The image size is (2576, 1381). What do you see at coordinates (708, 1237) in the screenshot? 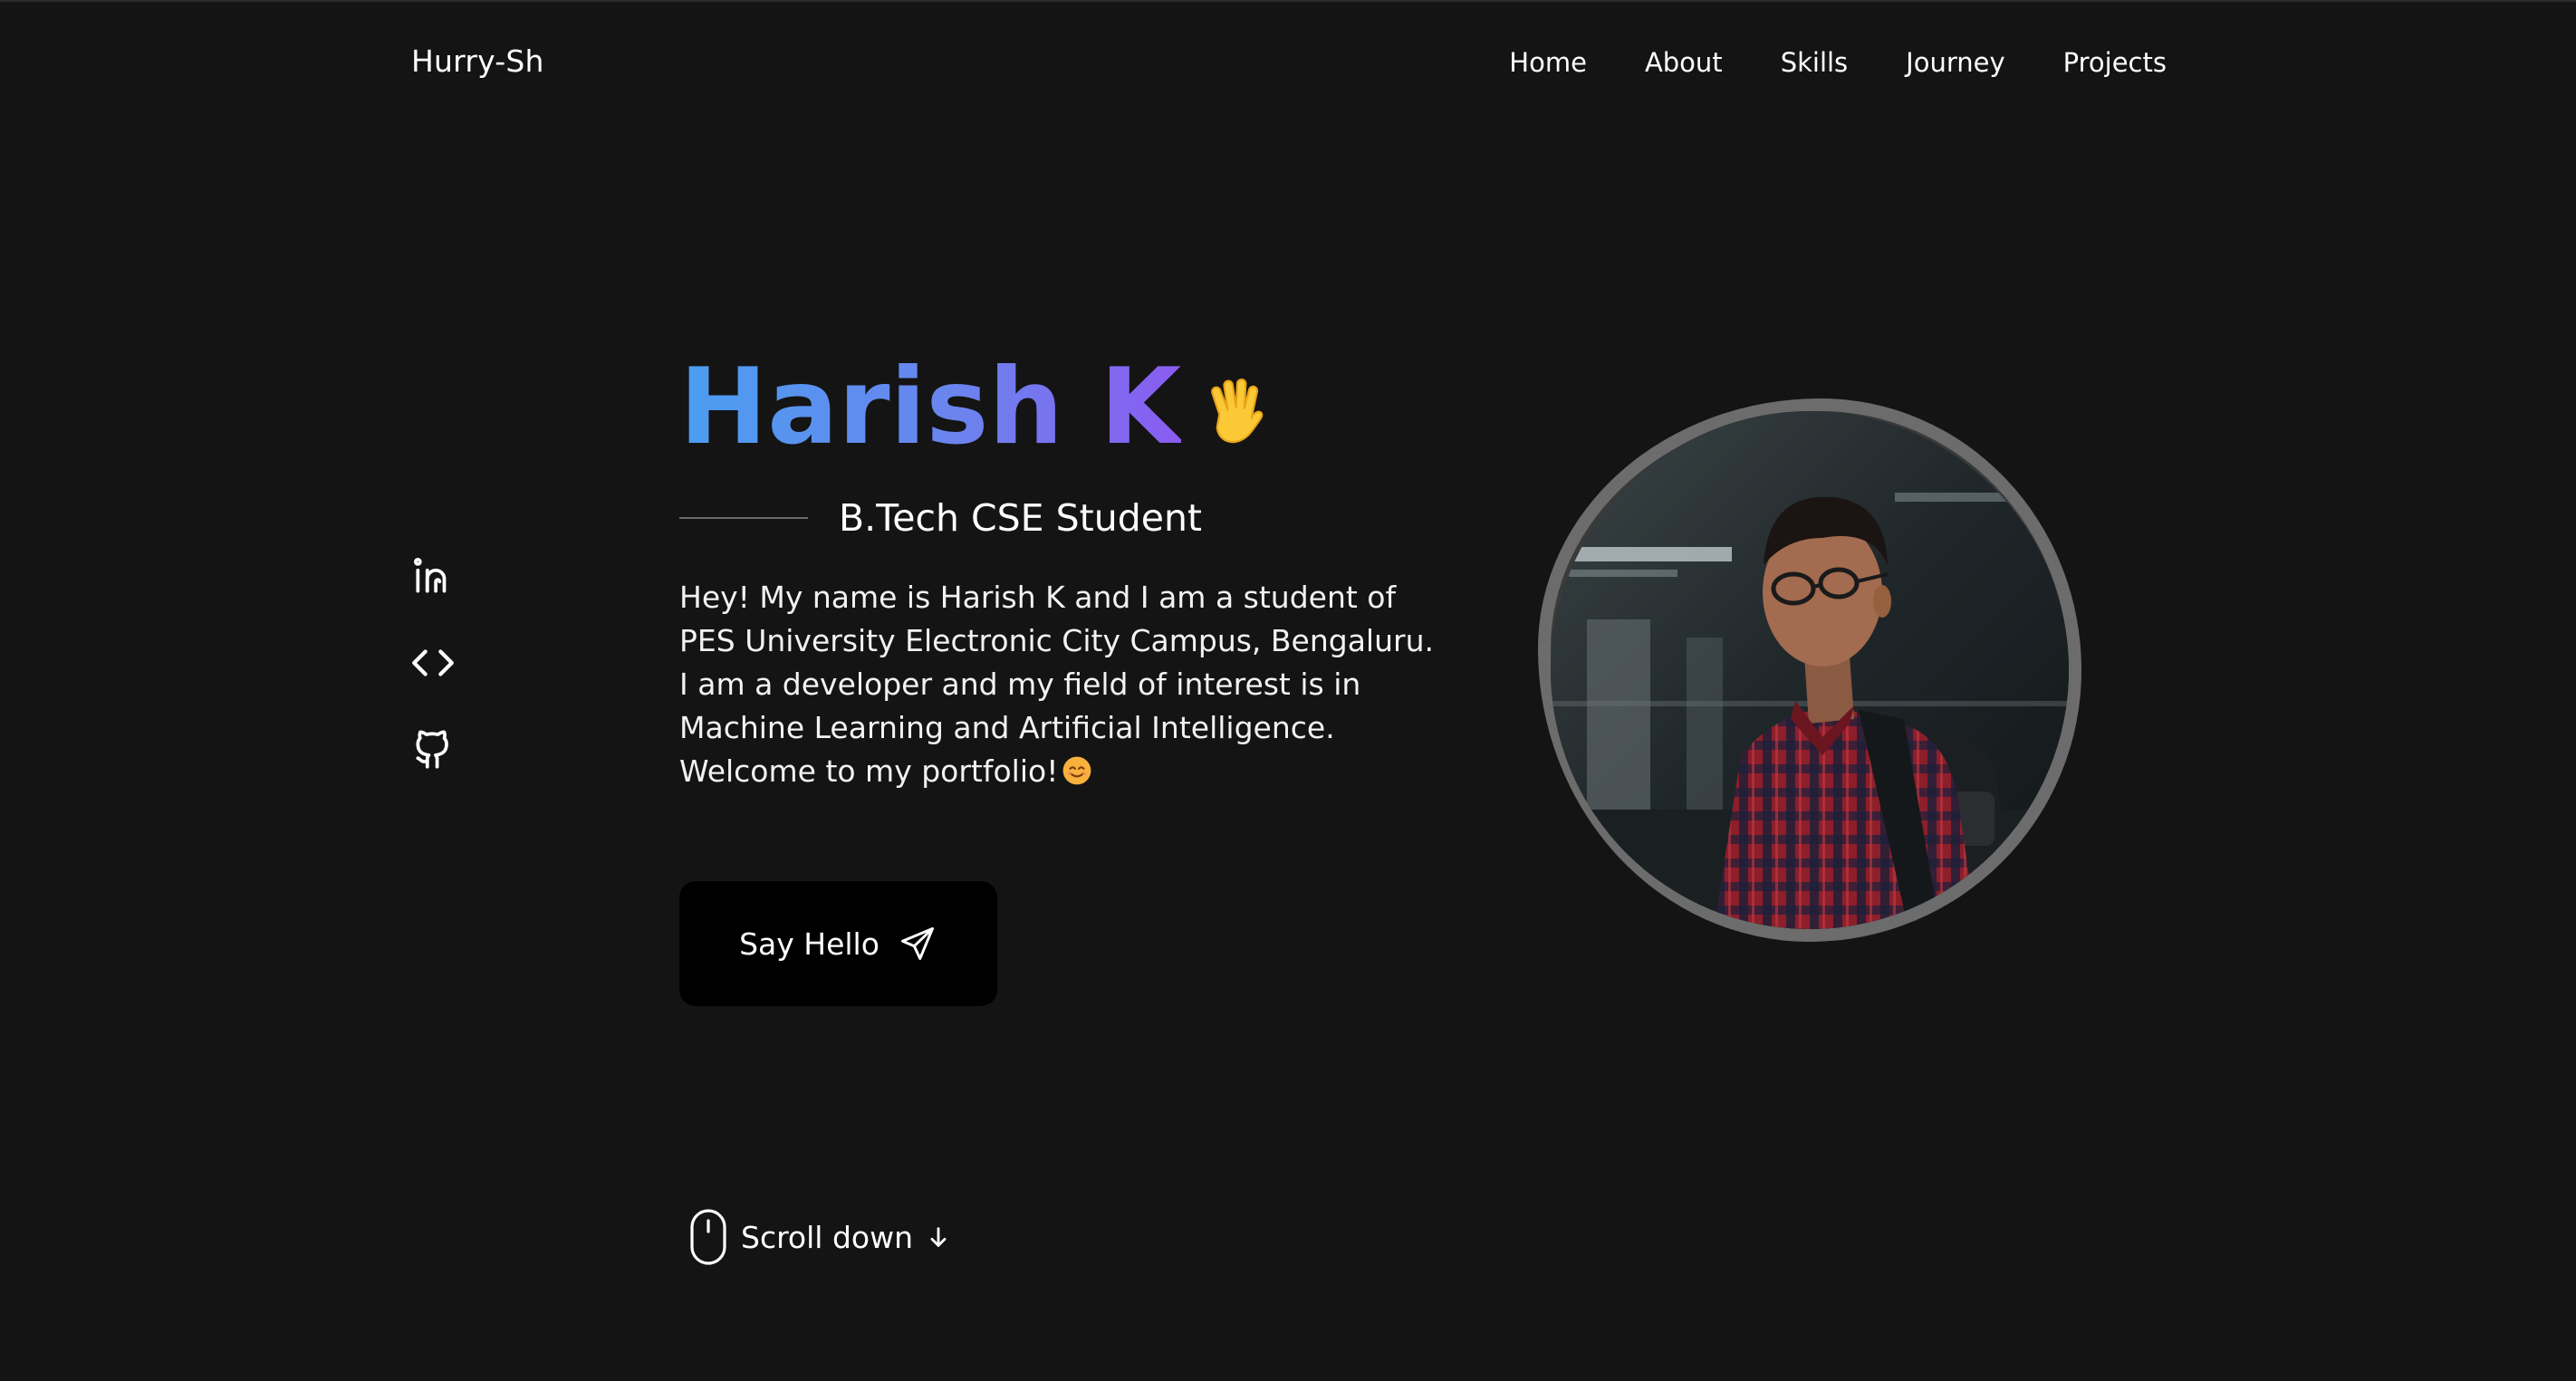
I see `mouse-icon` at bounding box center [708, 1237].